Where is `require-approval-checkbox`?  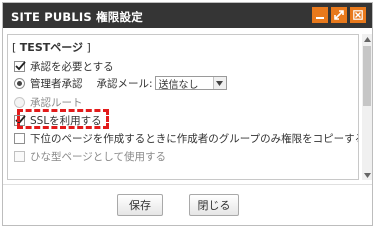 require-approval-checkbox is located at coordinates (20, 66).